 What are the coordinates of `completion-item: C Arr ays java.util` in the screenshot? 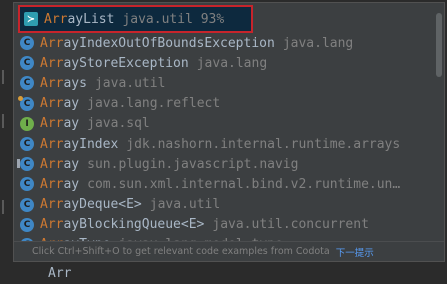 It's located at (224, 83).